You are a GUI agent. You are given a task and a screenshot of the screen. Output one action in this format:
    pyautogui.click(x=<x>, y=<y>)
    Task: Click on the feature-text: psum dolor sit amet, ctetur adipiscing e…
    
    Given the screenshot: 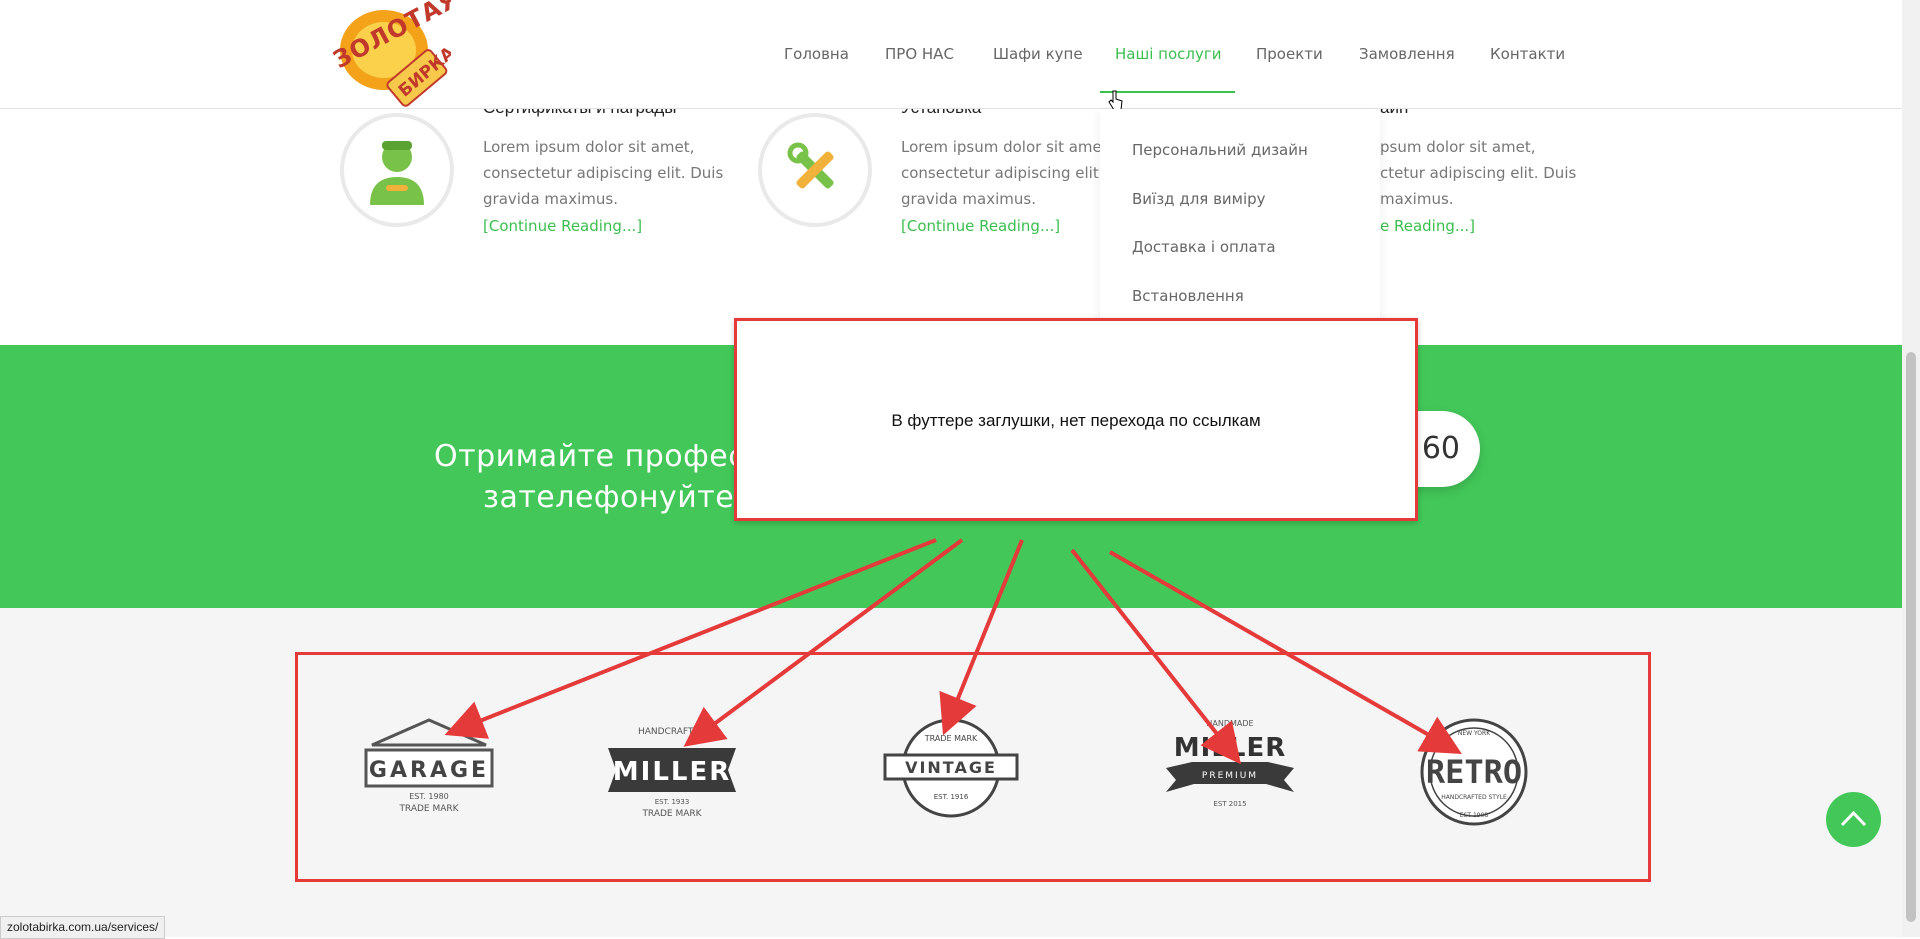 What is the action you would take?
    pyautogui.click(x=1478, y=173)
    